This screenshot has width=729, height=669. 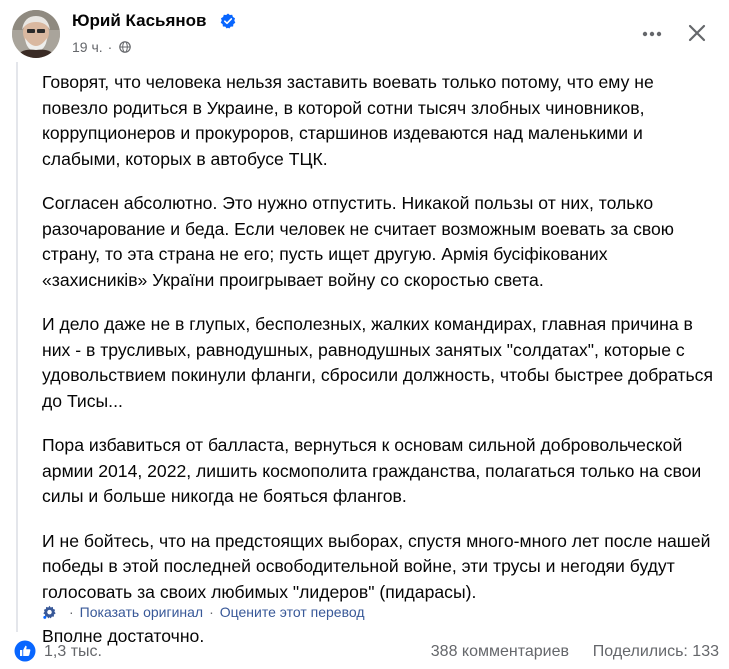 What do you see at coordinates (500, 652) in the screenshot?
I see `comments-count: 388 комментариев` at bounding box center [500, 652].